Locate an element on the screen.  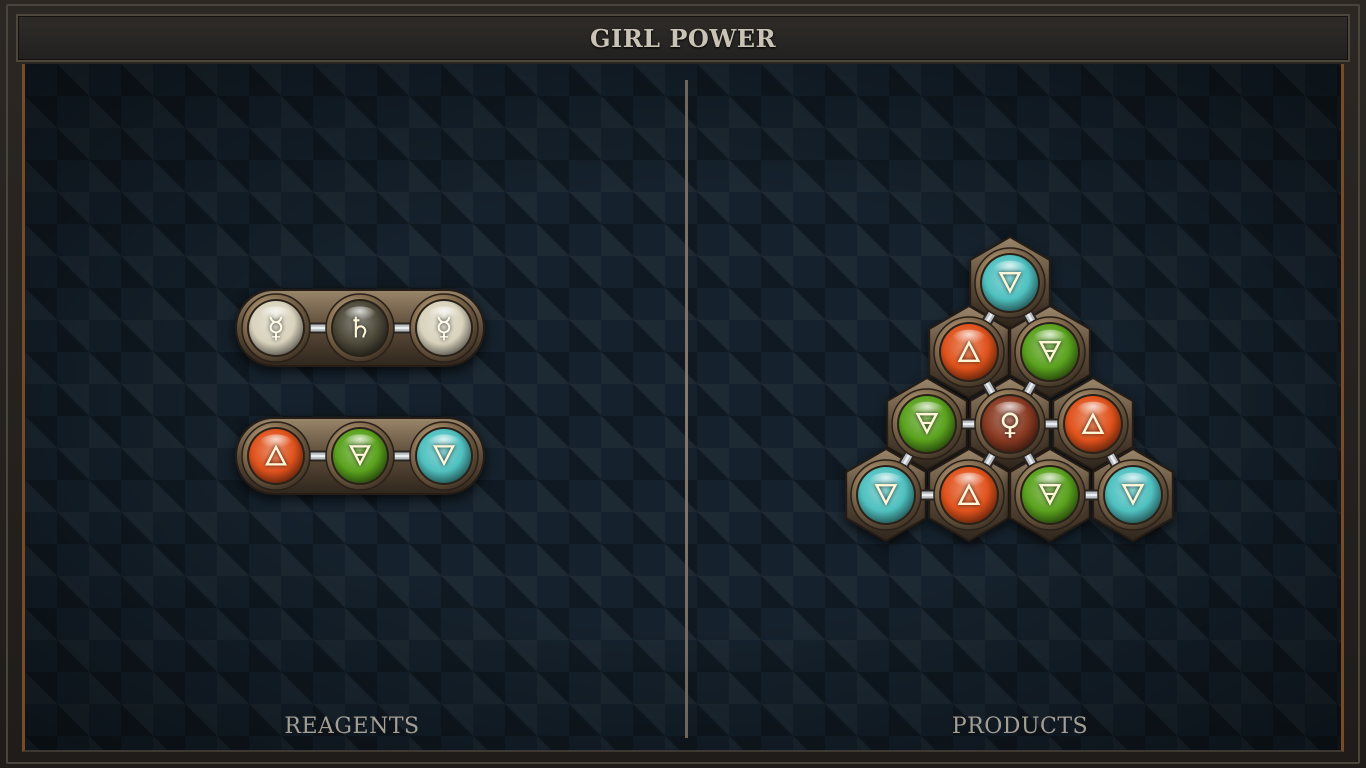
reagent-1-atom-lead: ♄ is located at coordinates (360, 328).